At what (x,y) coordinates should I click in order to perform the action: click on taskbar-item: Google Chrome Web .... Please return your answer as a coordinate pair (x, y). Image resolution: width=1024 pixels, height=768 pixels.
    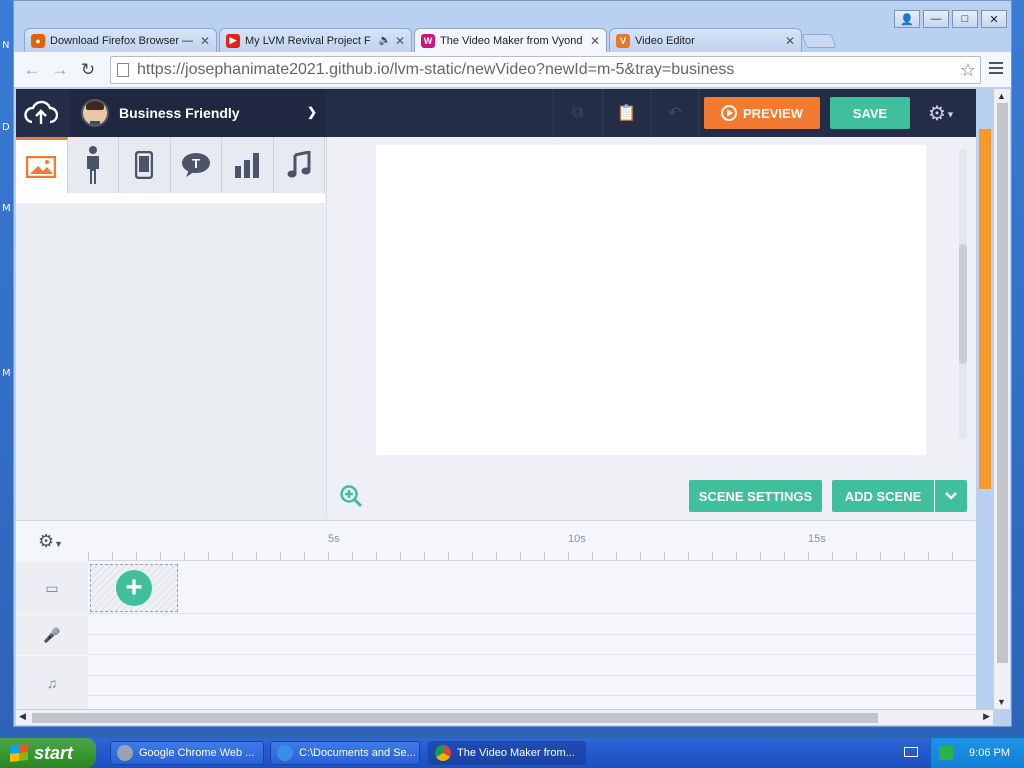
    Looking at the image, I should click on (187, 753).